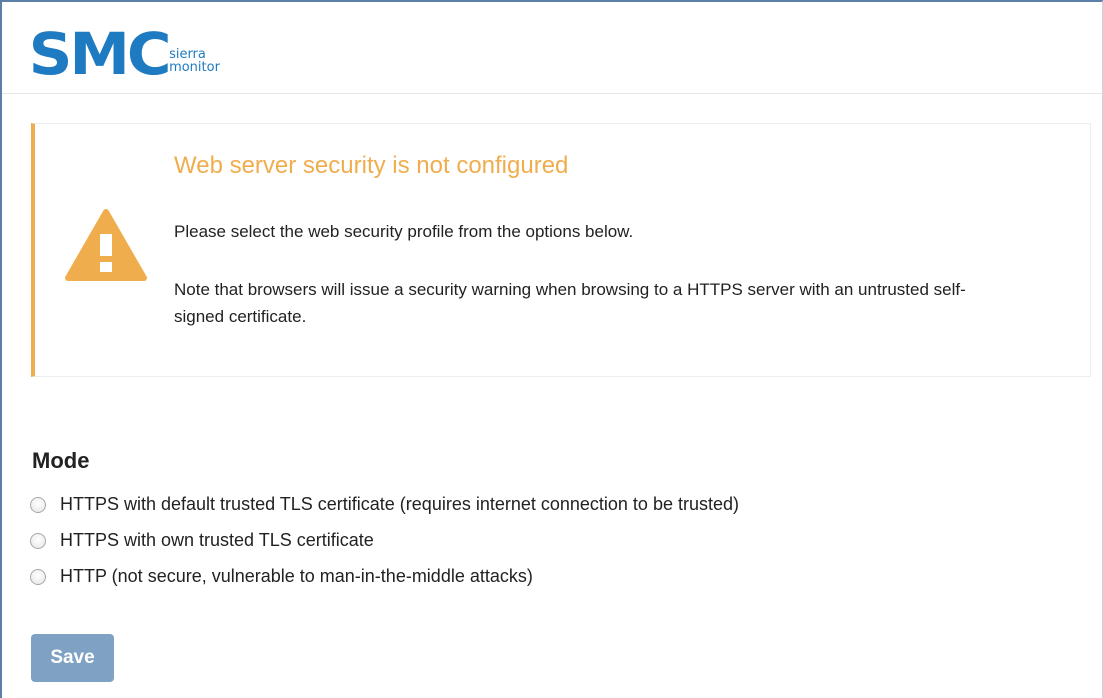 This screenshot has width=1103, height=698. Describe the element at coordinates (61, 460) in the screenshot. I see `mode-heading: Mode` at that location.